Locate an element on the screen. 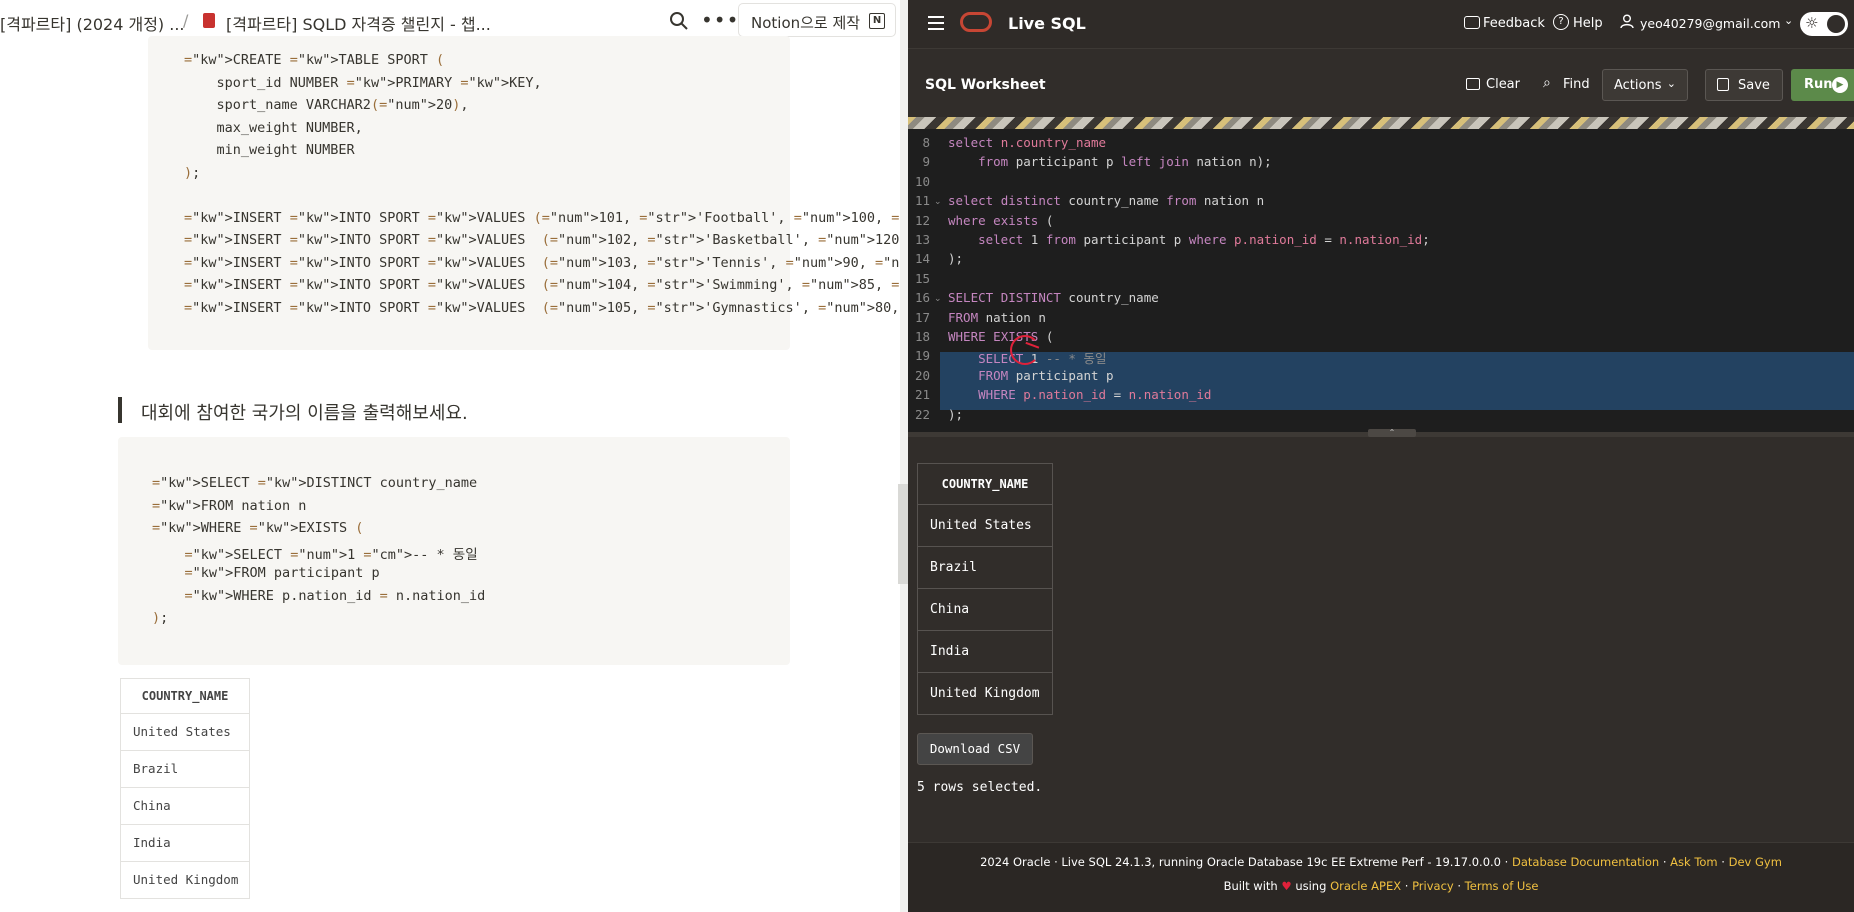 Image resolution: width=1854 pixels, height=912 pixels. apex-link: Oracle APEX is located at coordinates (1365, 886).